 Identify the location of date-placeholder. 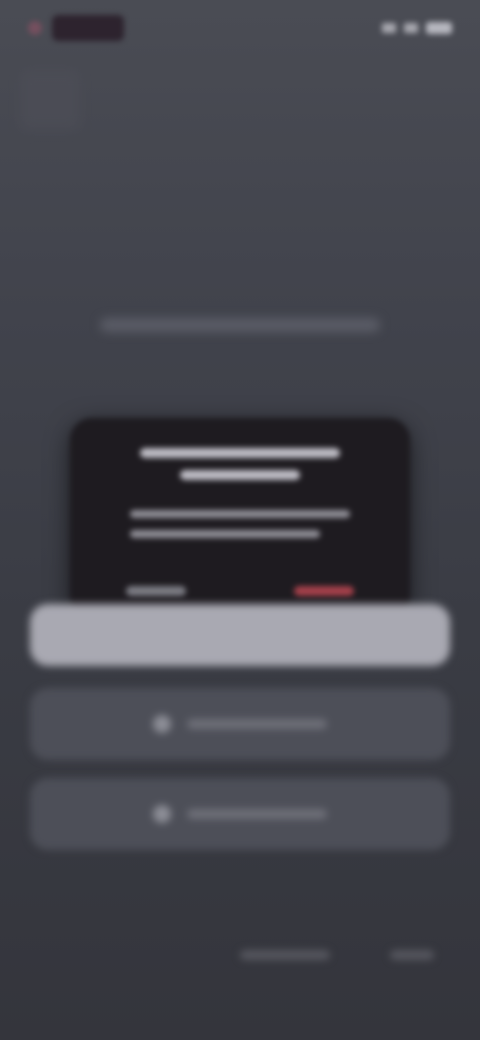
(240, 325).